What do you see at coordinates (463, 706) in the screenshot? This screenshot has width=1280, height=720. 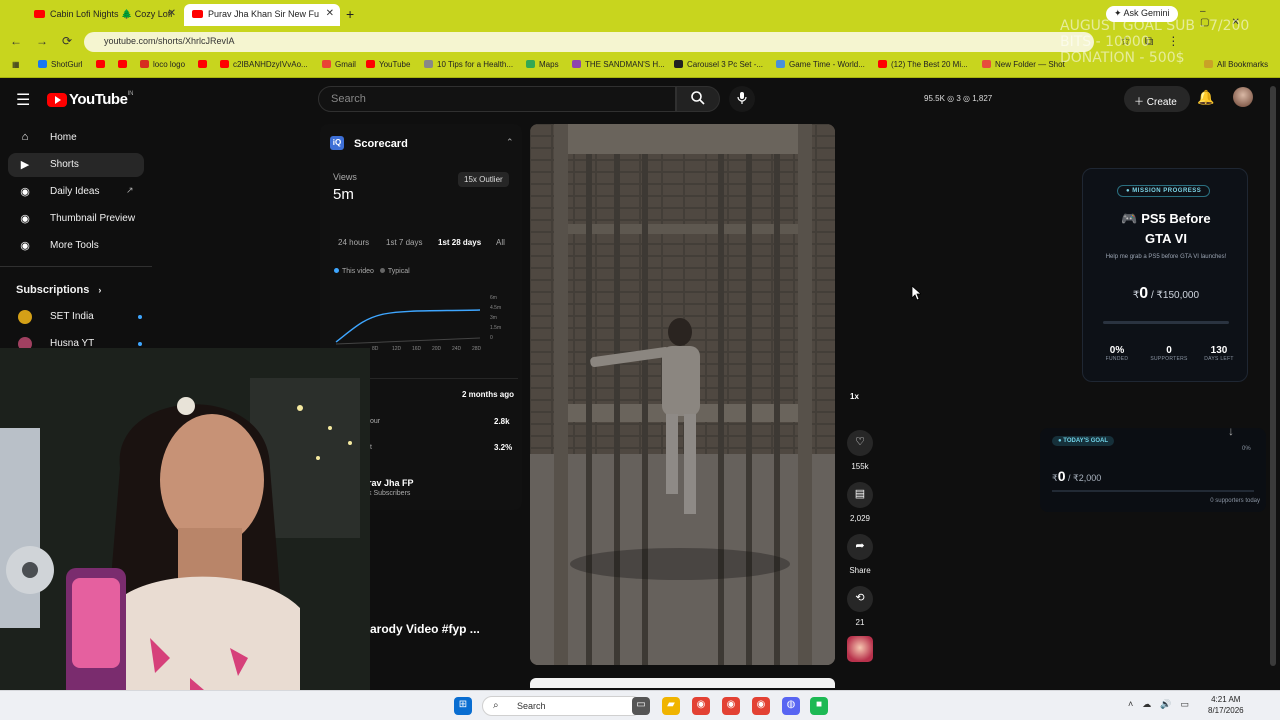 I see `windows-start-icon: ⊞` at bounding box center [463, 706].